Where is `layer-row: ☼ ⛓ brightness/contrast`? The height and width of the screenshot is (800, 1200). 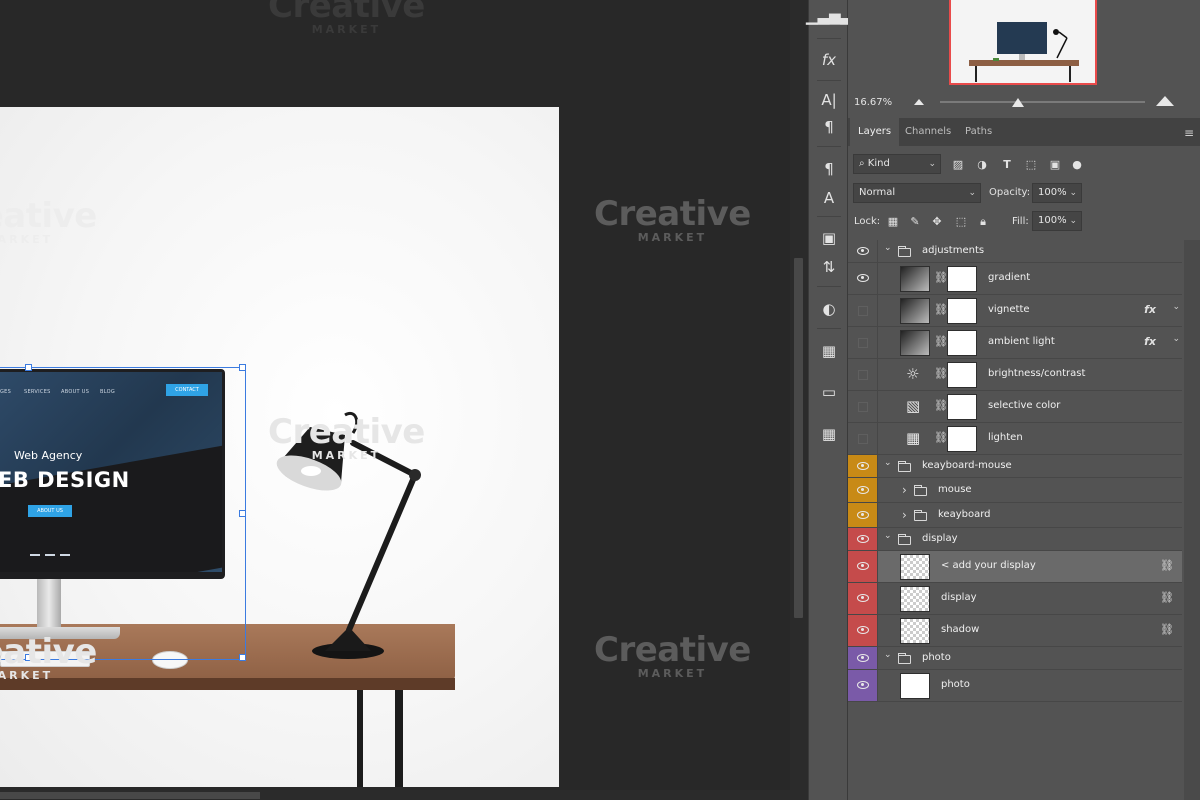
layer-row: ☼ ⛓ brightness/contrast is located at coordinates (1015, 375).